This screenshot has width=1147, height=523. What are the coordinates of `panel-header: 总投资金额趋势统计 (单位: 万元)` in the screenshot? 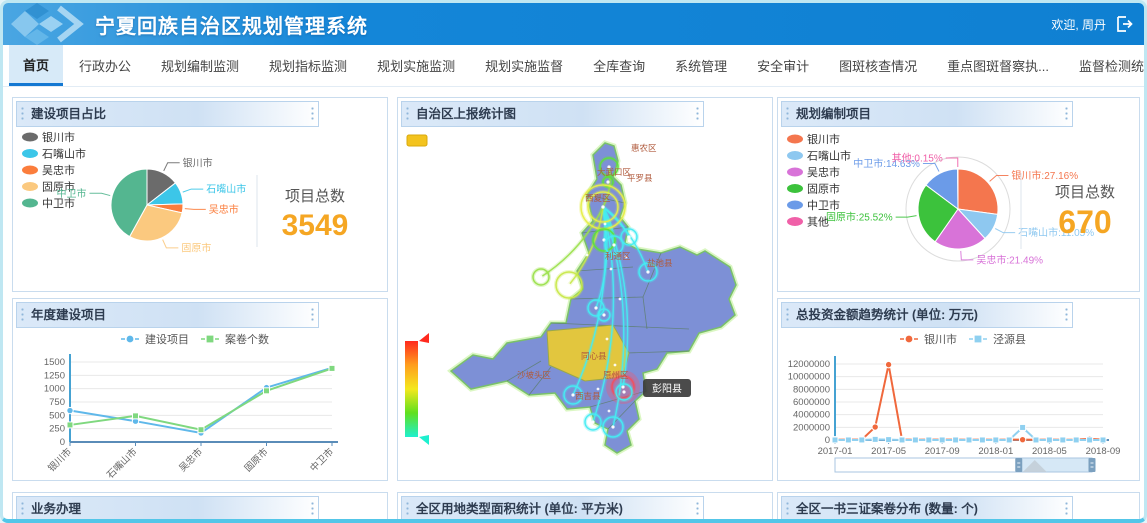 It's located at (927, 315).